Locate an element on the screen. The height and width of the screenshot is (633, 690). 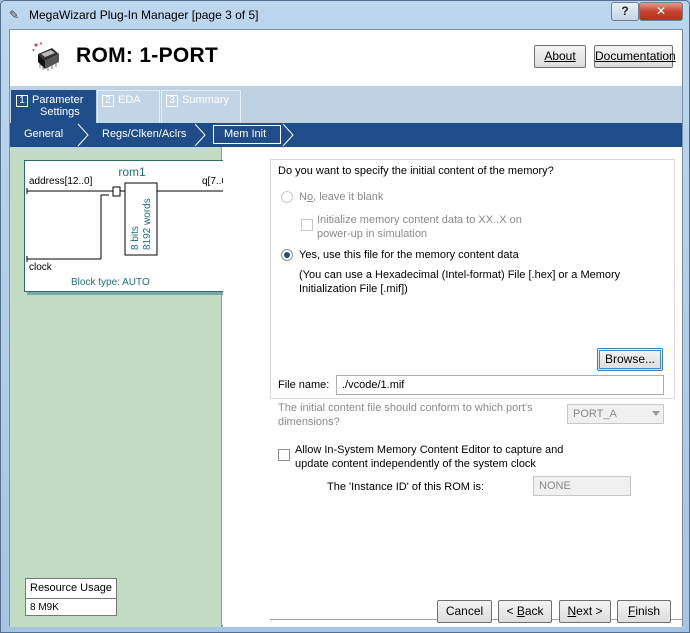
no-leave-blank-label: No, leave it blank is located at coordinates (341, 197).